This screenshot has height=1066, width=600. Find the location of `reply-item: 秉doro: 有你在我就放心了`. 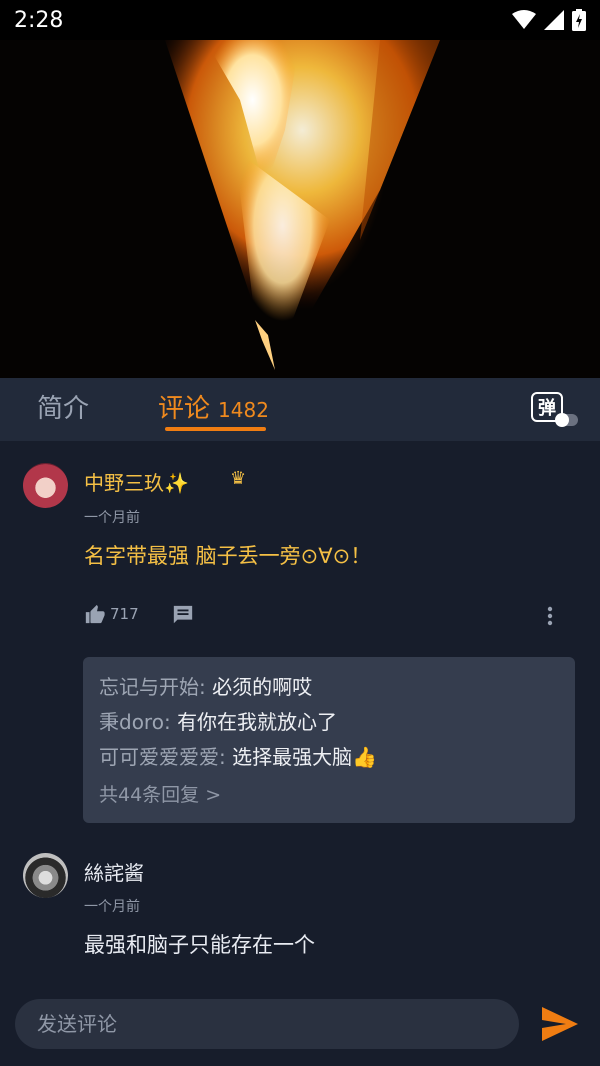

reply-item: 秉doro: 有你在我就放心了 is located at coordinates (218, 722).